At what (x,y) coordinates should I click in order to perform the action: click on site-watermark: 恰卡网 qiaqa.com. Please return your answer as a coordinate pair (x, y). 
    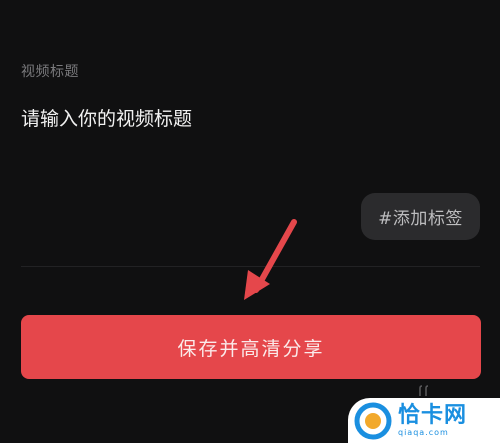
    Looking at the image, I should click on (424, 420).